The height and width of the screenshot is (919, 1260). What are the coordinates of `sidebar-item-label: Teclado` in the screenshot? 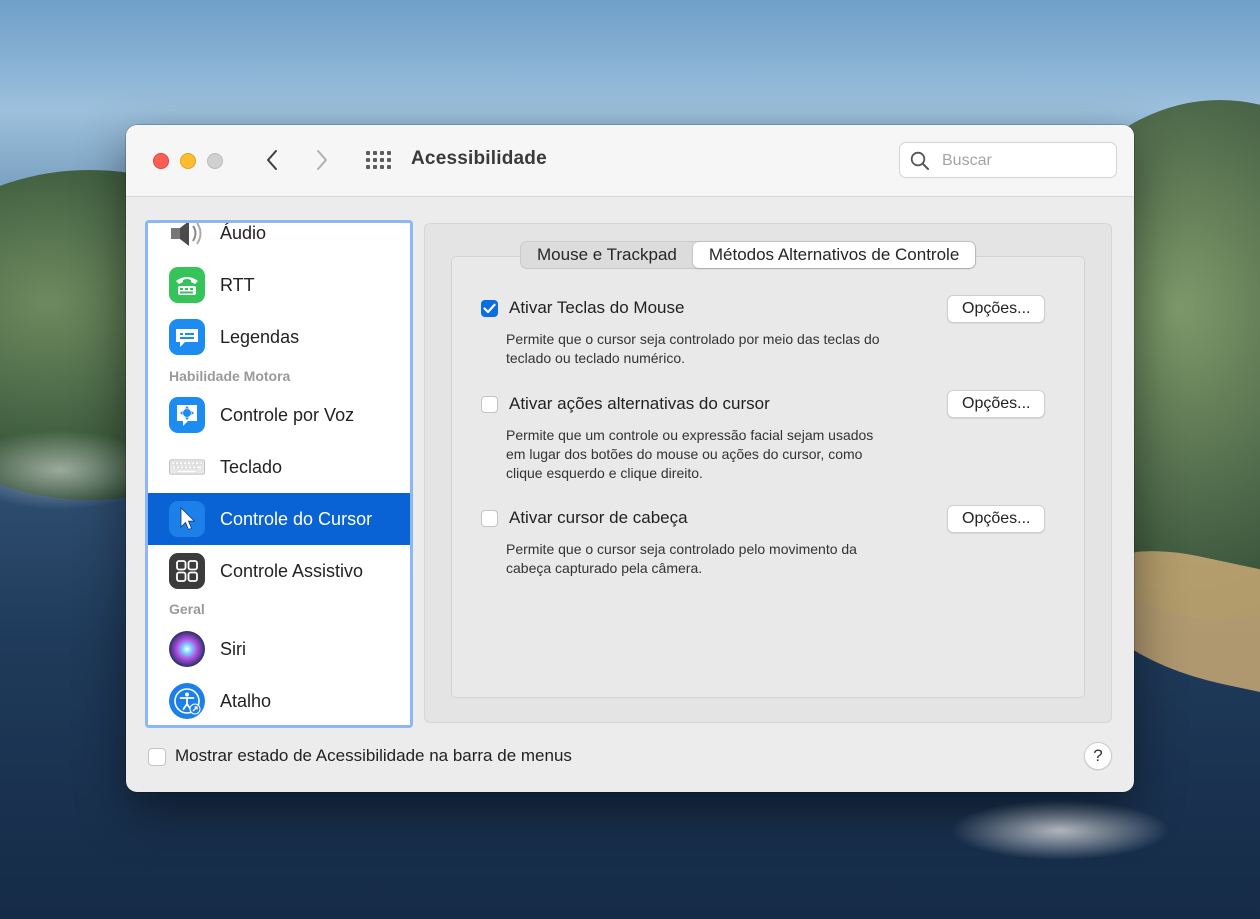 It's located at (251, 466).